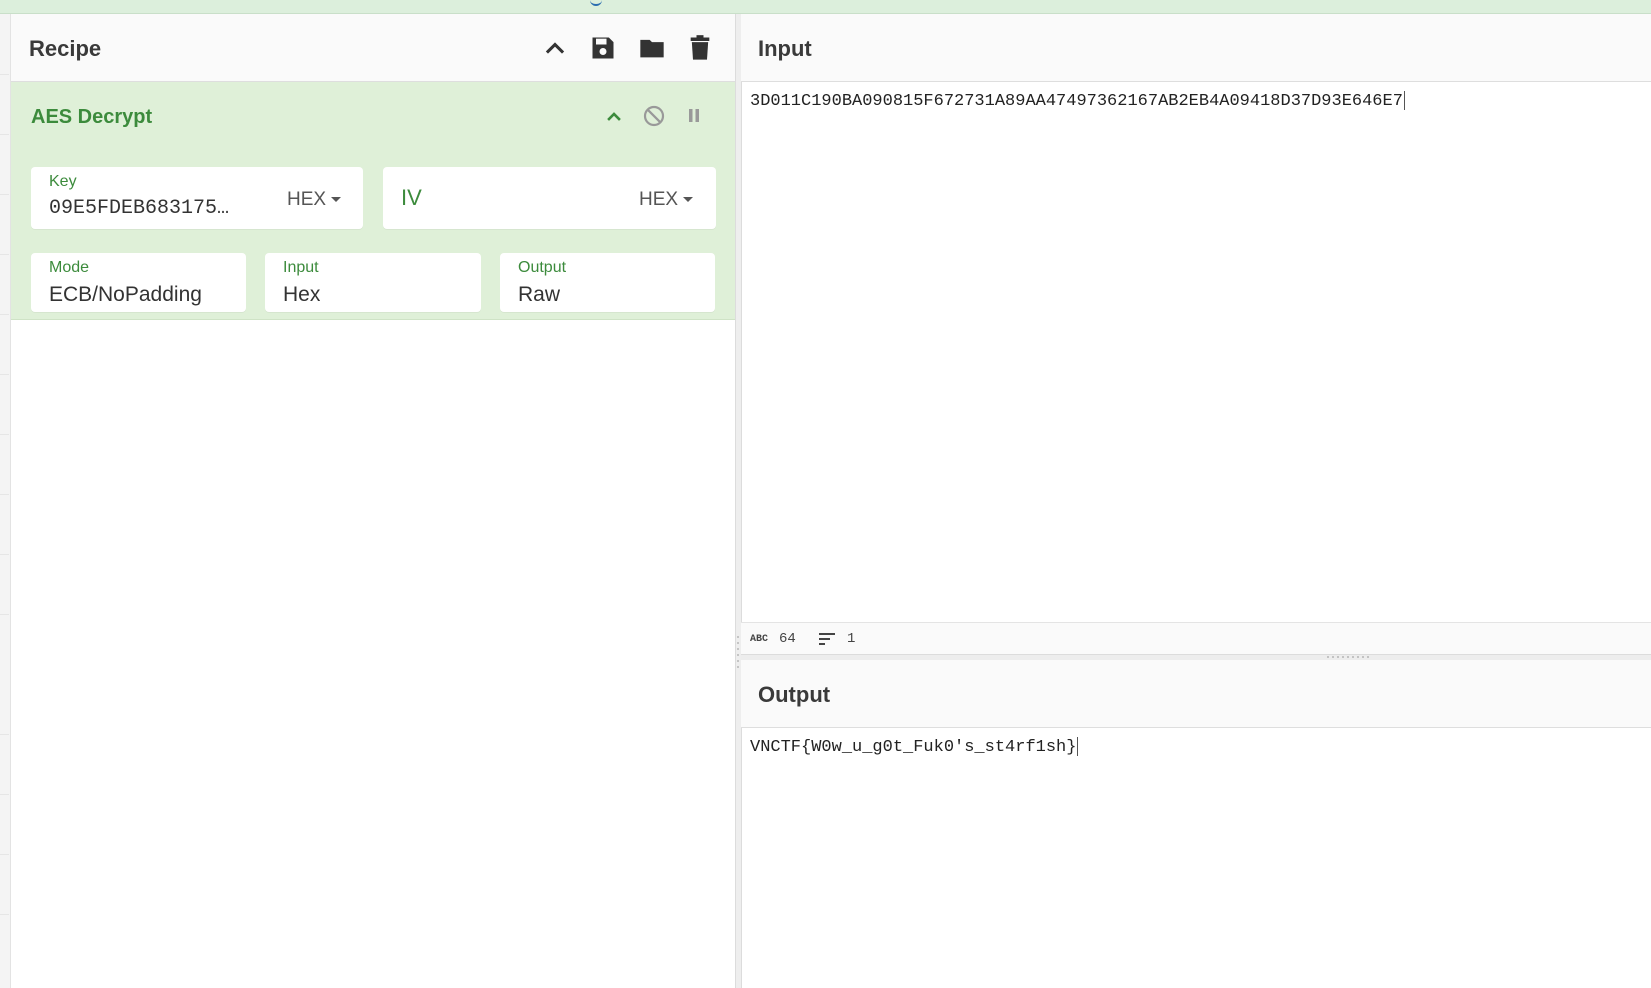  I want to click on collapse-all-button, so click(555, 48).